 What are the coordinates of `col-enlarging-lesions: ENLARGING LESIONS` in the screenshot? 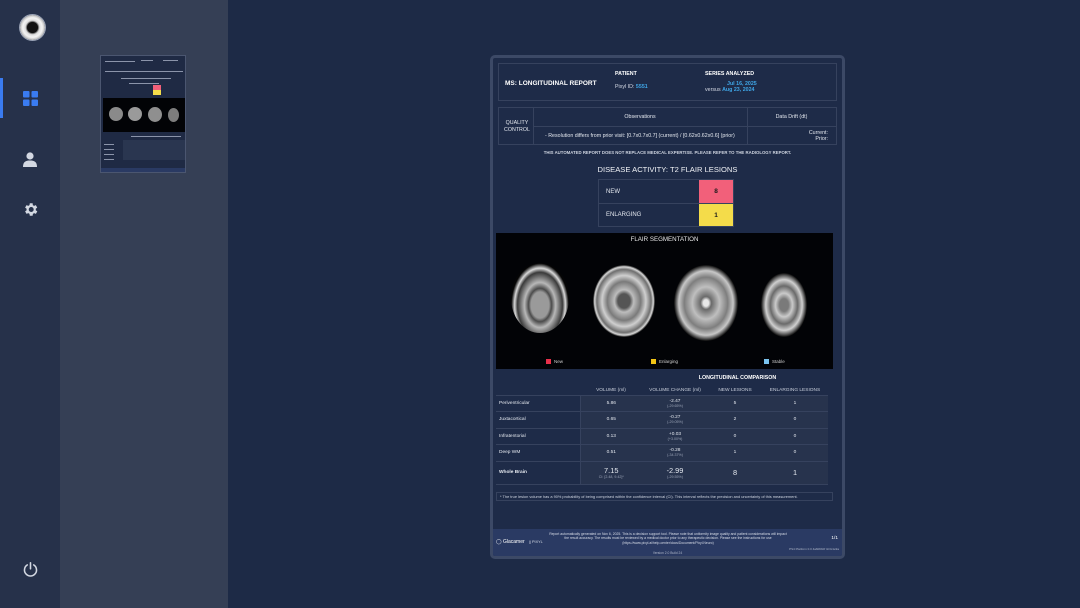 It's located at (795, 391).